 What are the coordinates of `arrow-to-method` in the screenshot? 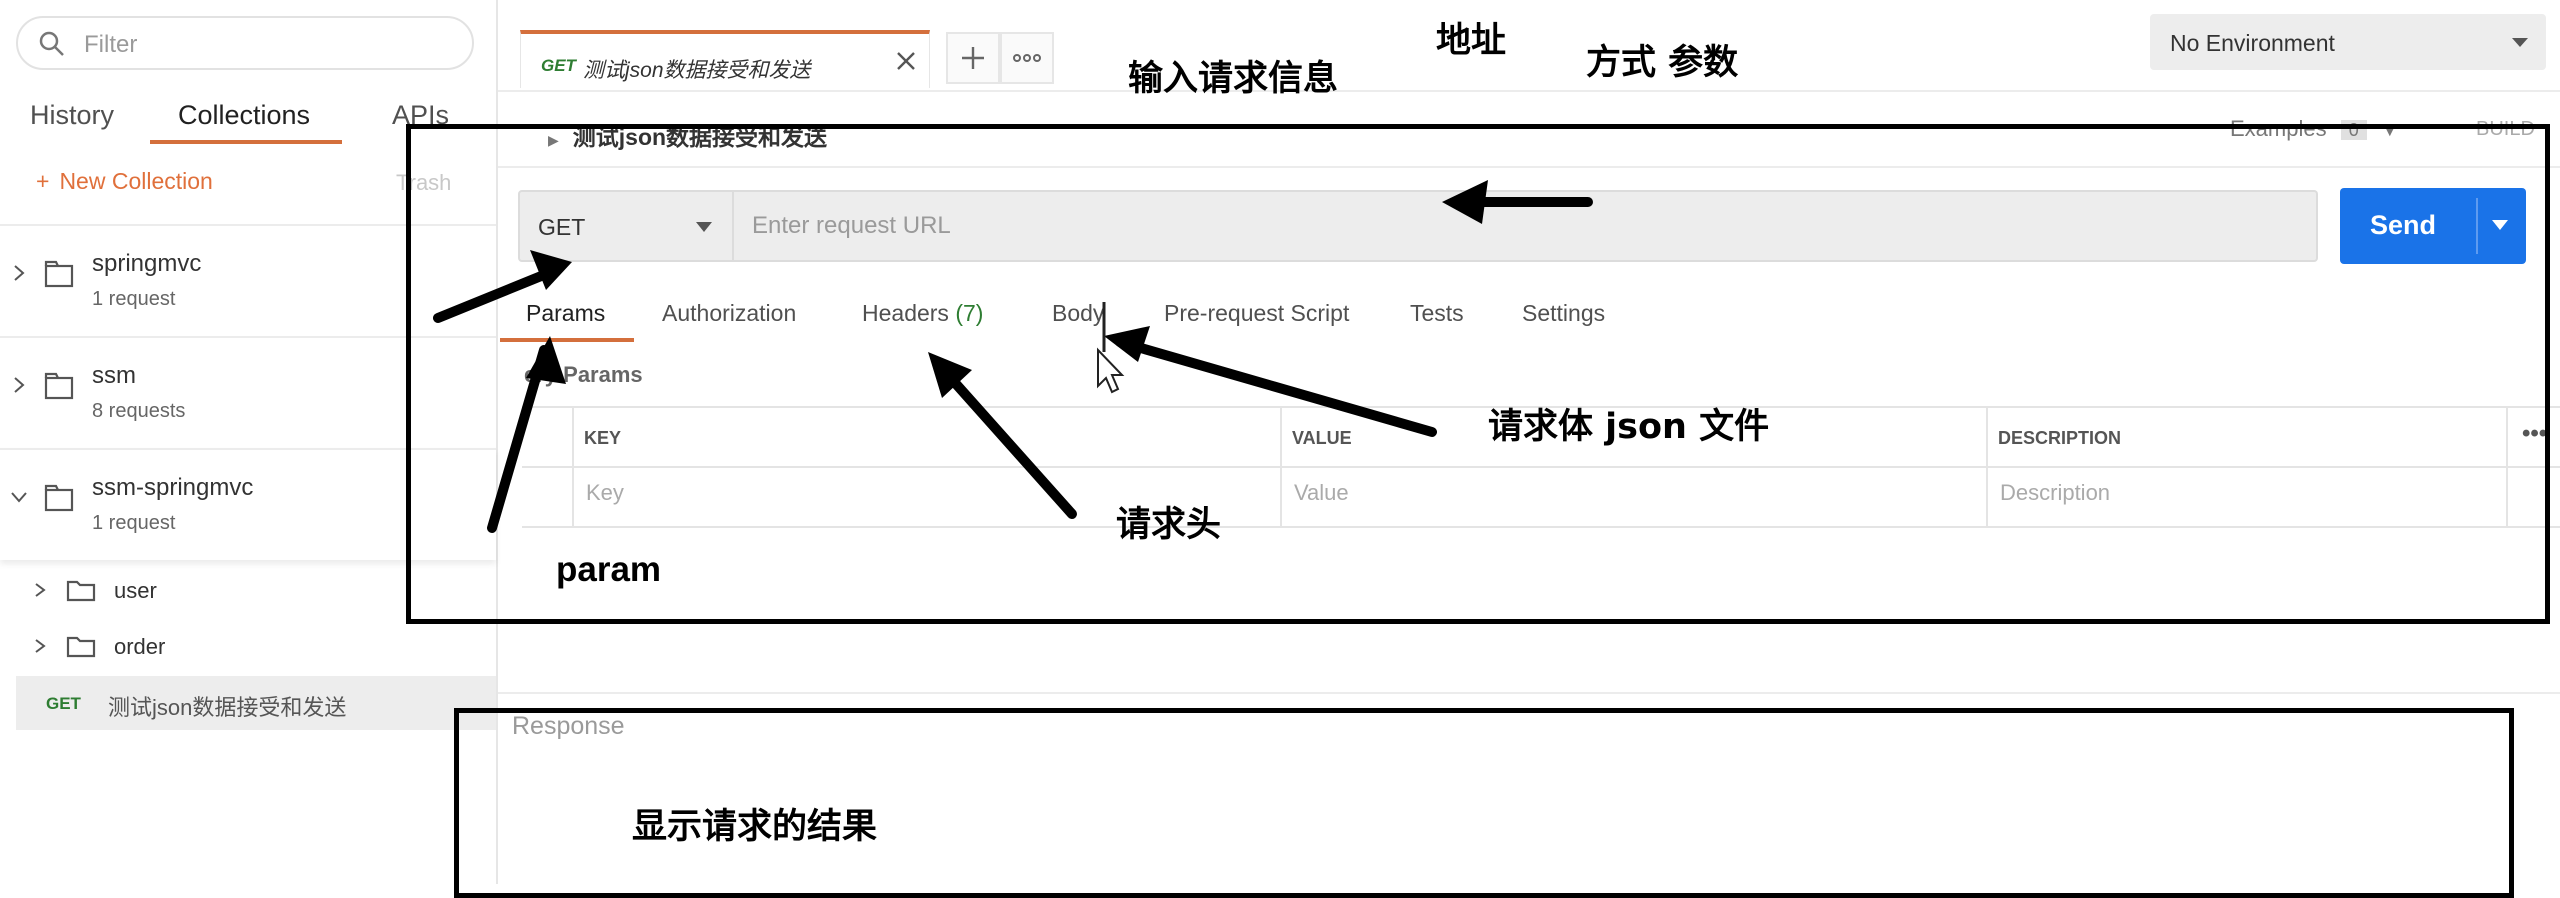 It's located at (497, 294).